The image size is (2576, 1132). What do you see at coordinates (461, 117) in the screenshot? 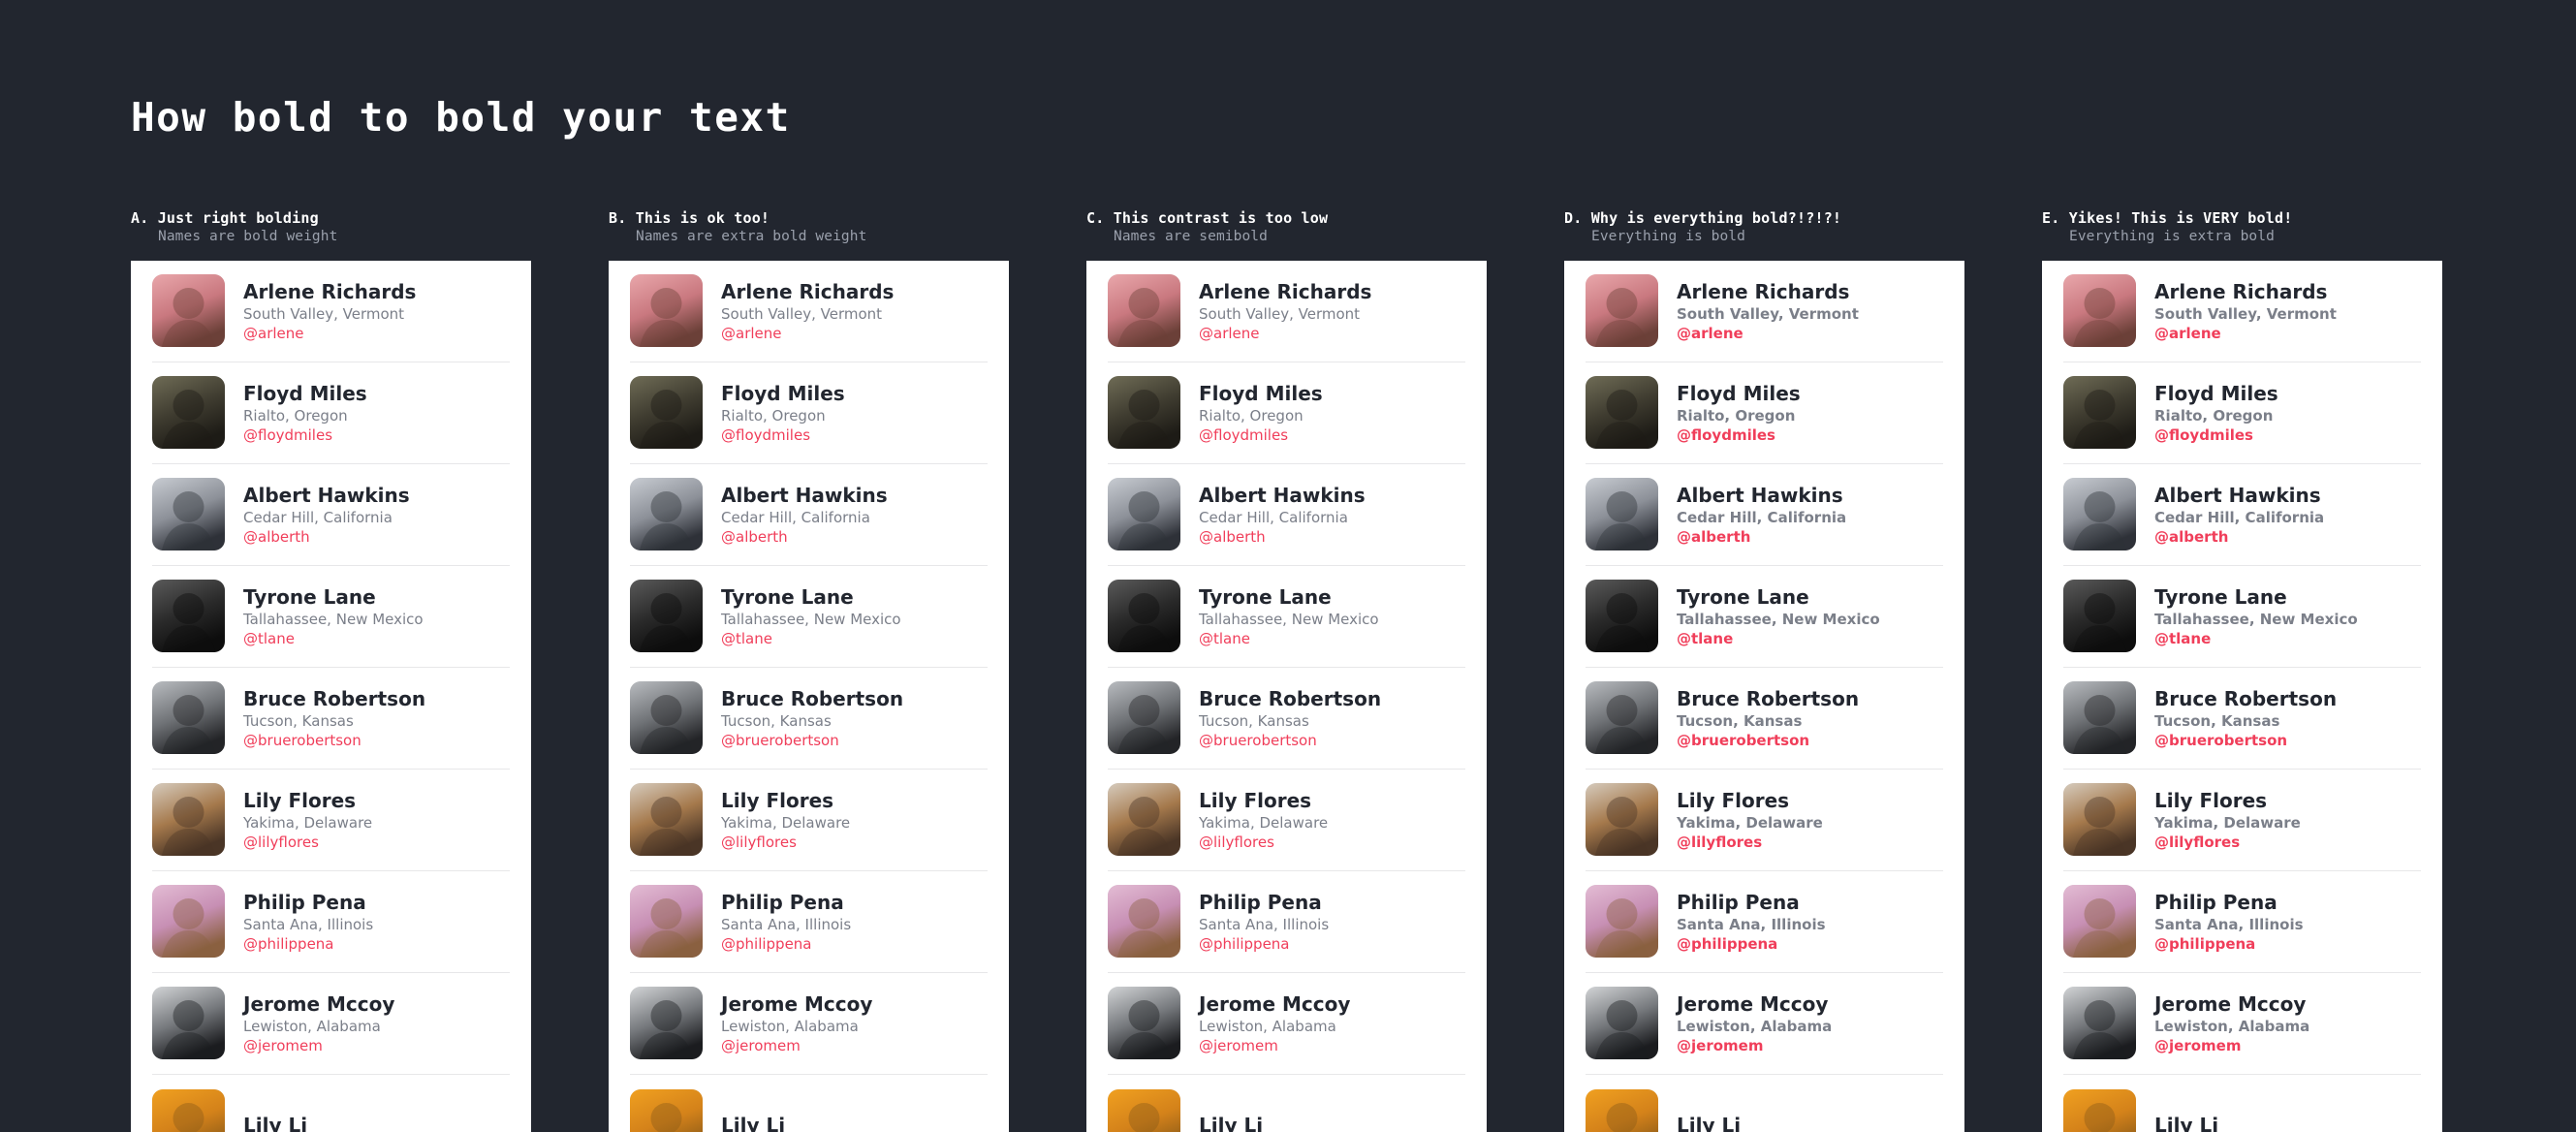
I see `page-title: How bold to bold your text` at bounding box center [461, 117].